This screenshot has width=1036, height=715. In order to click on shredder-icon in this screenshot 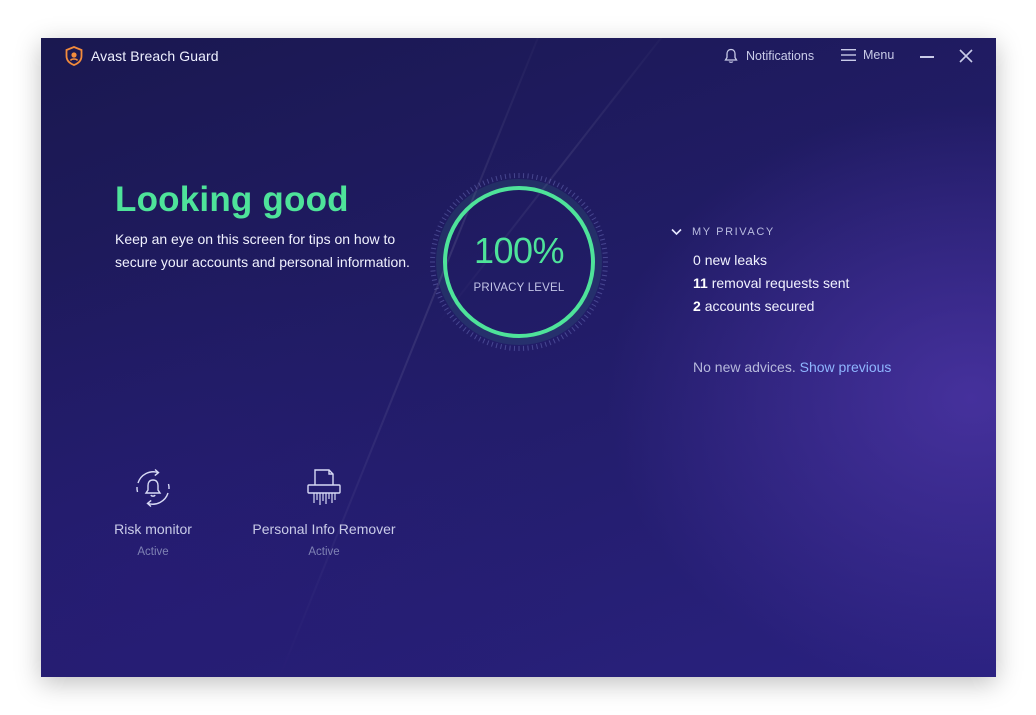, I will do `click(324, 487)`.